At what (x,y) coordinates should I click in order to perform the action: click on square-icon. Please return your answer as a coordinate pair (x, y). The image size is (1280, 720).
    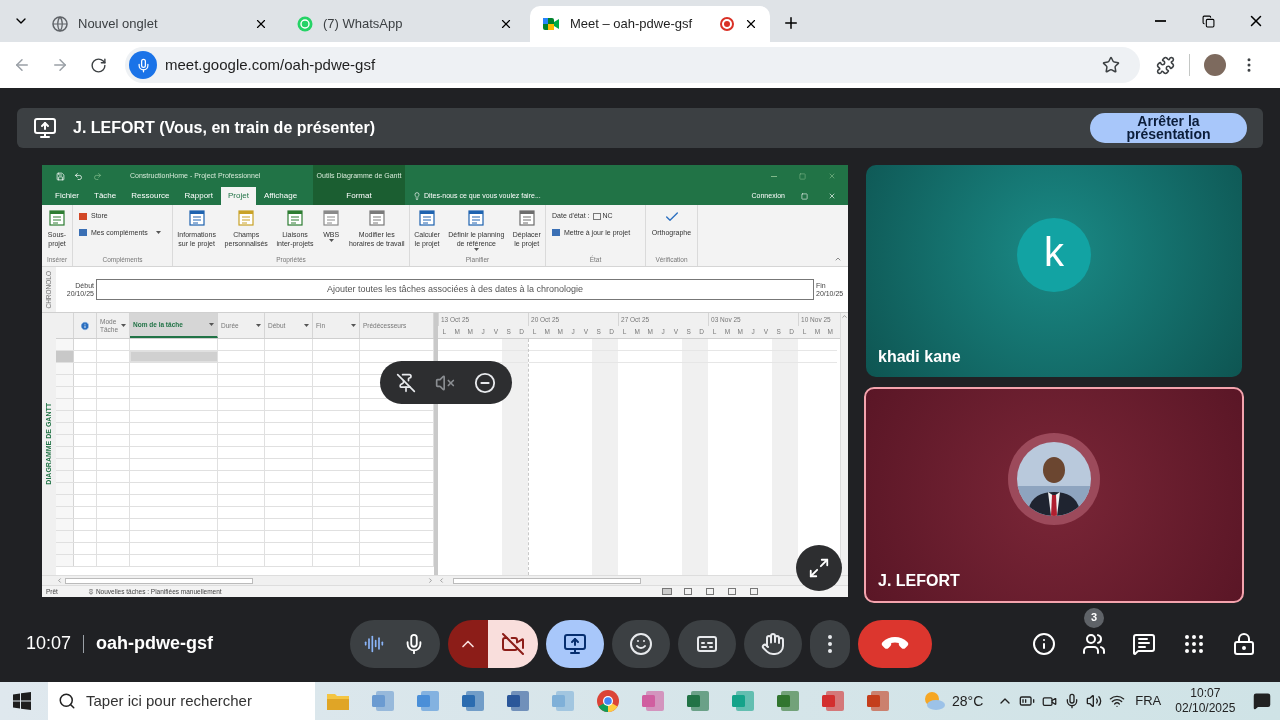
    Looking at the image, I should click on (83, 233).